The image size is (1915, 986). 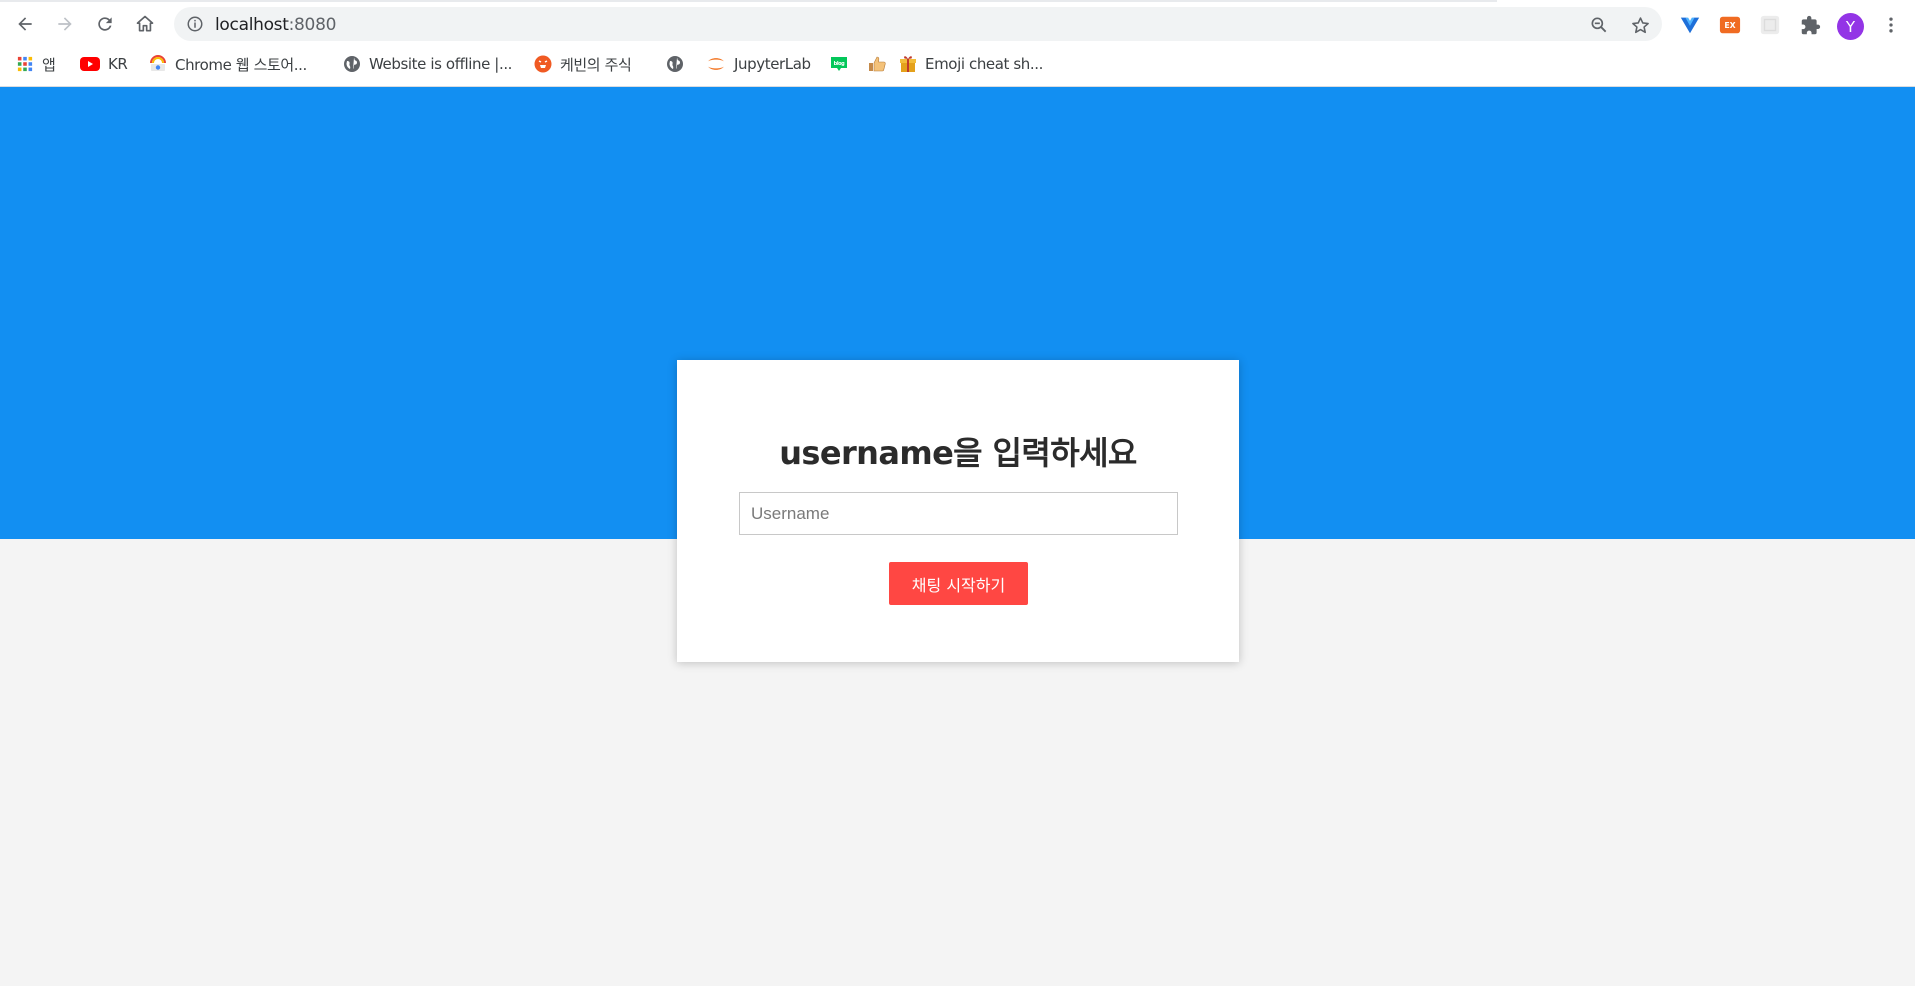 What do you see at coordinates (596, 64) in the screenshot?
I see `bookmark-label: 케빈의 주식` at bounding box center [596, 64].